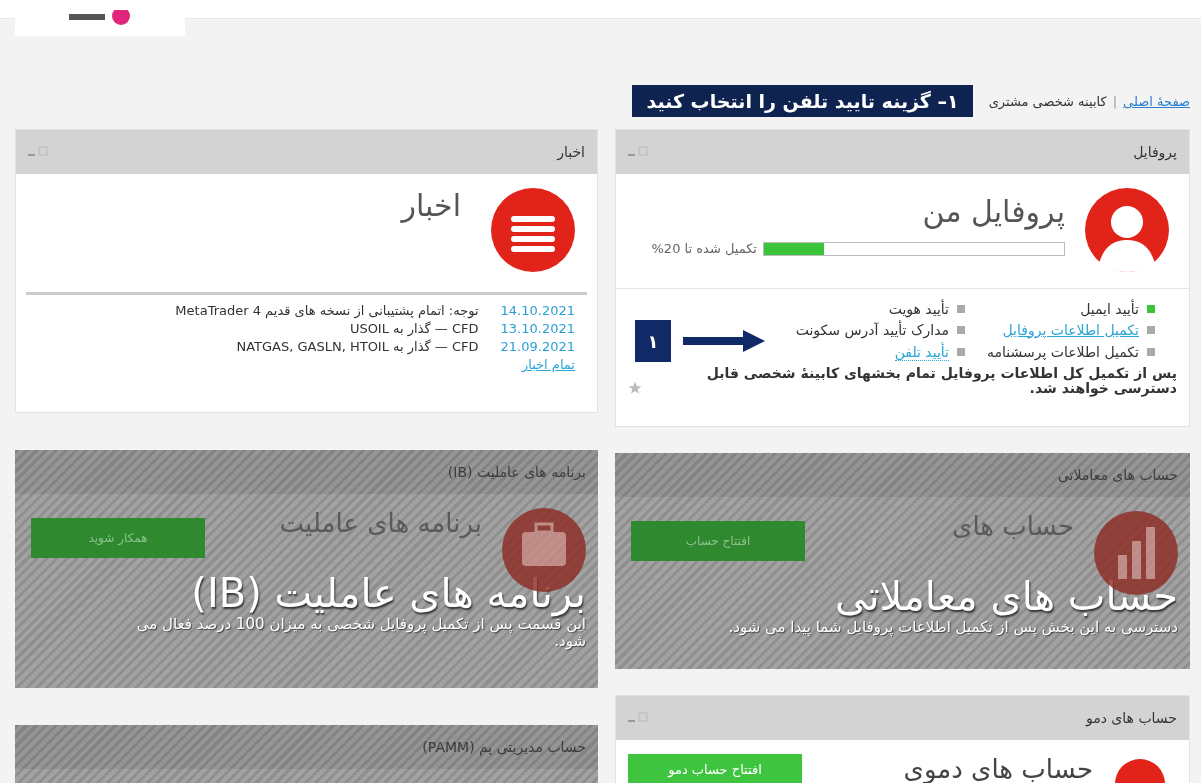 The height and width of the screenshot is (783, 1201). What do you see at coordinates (1006, 596) in the screenshot?
I see `locked-title: حساب های معاملاتی` at bounding box center [1006, 596].